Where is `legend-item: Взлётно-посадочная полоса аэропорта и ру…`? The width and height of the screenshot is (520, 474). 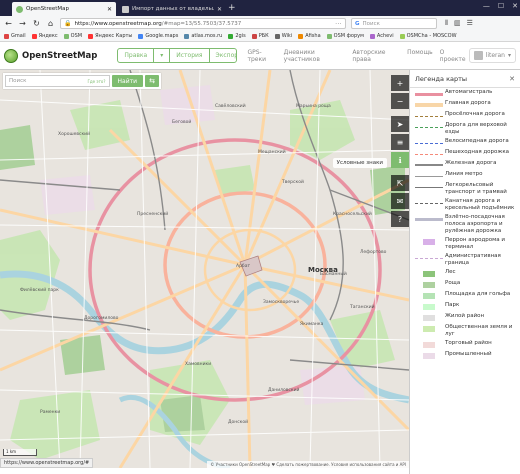 legend-item: Взлётно-посадочная полоса аэропорта и ру… is located at coordinates (465, 224).